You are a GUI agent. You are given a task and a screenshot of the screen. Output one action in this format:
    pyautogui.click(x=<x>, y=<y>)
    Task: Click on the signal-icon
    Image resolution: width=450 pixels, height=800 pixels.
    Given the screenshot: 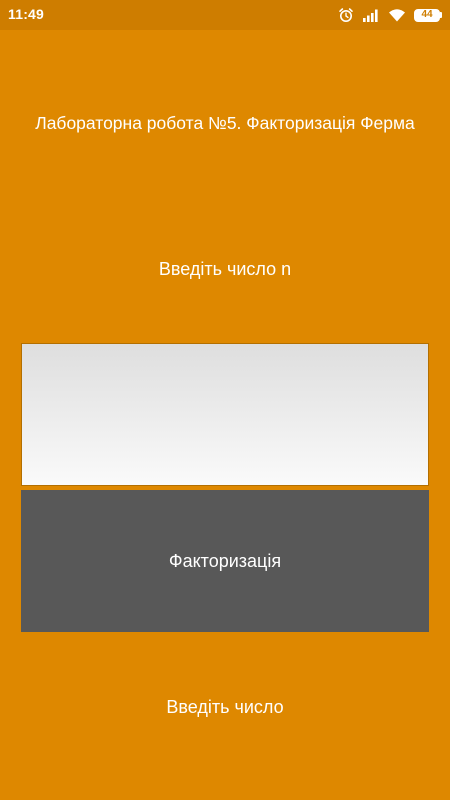 What is the action you would take?
    pyautogui.click(x=371, y=15)
    